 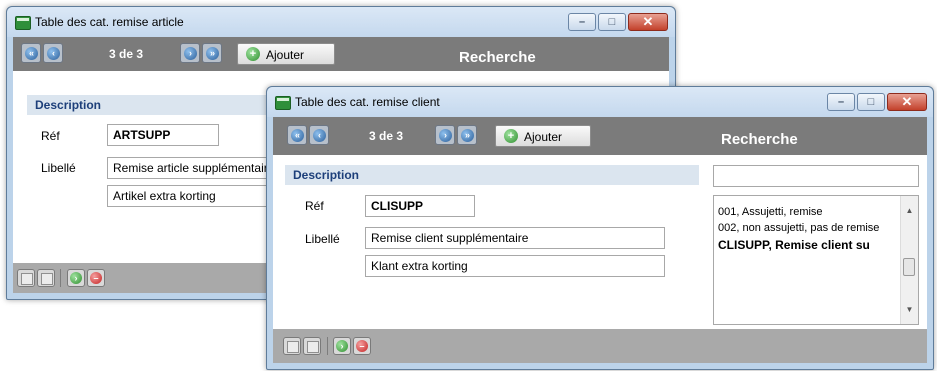 What do you see at coordinates (197, 196) in the screenshot?
I see `libelle-nl-field: Artikel extra korting` at bounding box center [197, 196].